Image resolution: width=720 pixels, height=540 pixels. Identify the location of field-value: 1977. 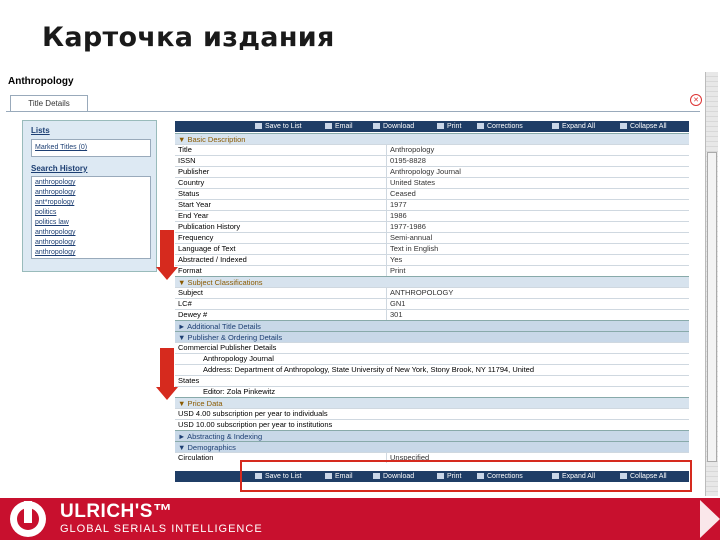
(537, 205).